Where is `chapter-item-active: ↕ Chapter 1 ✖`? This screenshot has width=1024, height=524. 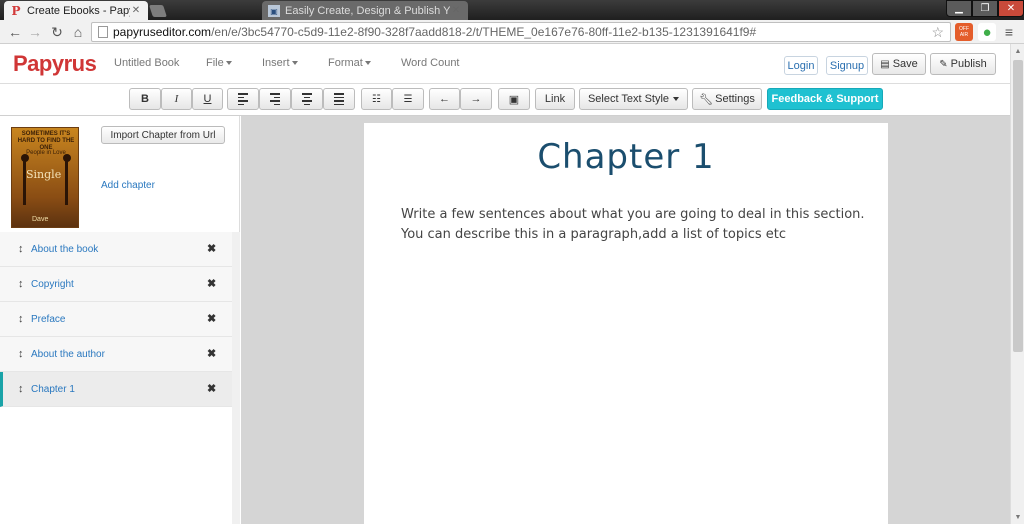 chapter-item-active: ↕ Chapter 1 ✖ is located at coordinates (116, 389).